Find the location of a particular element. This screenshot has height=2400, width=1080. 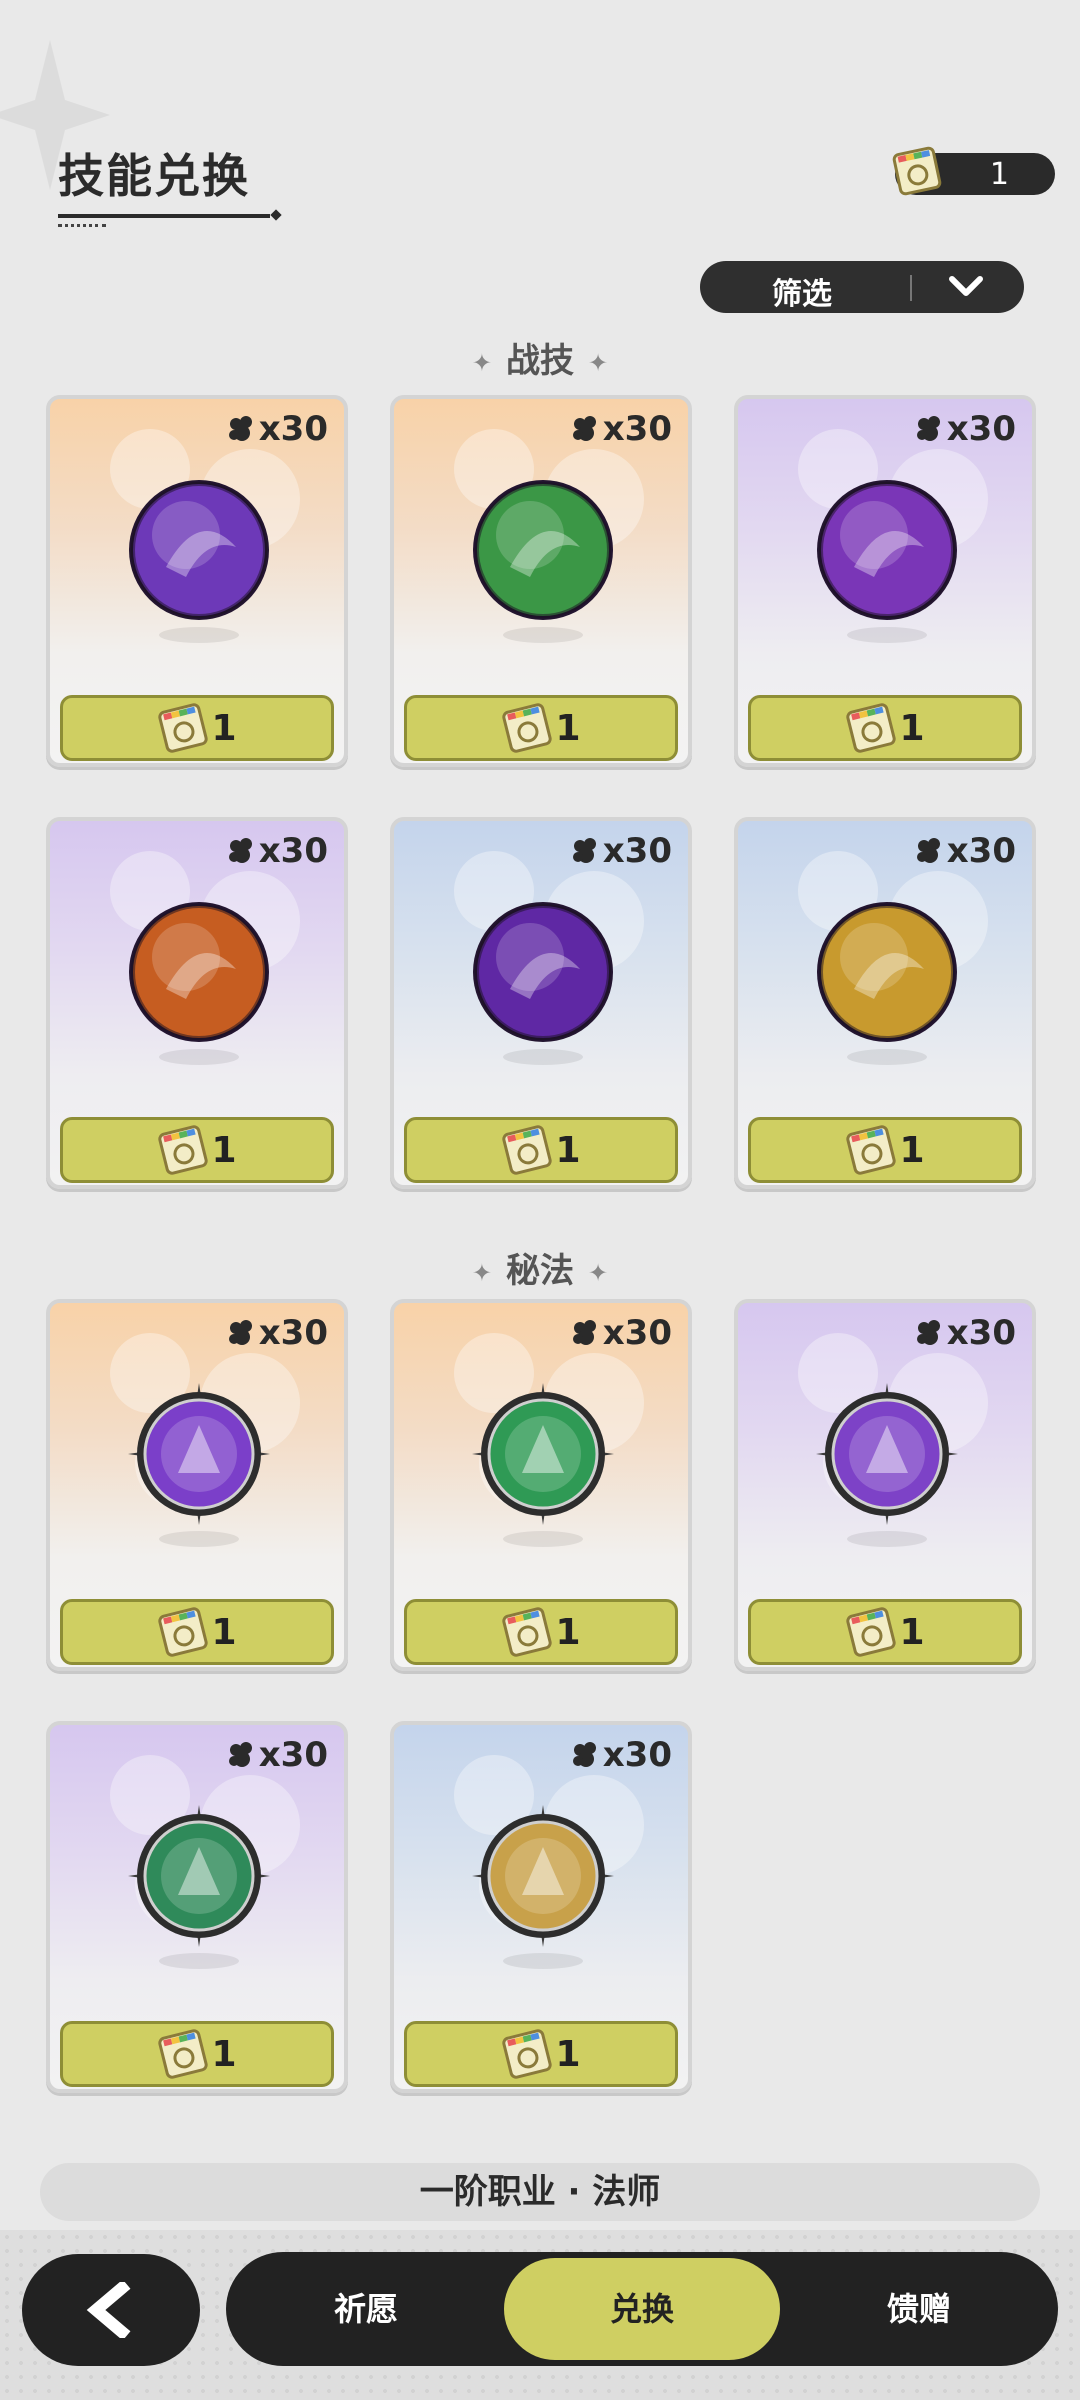

green-tree-stump-orb-icon is located at coordinates (543, 550).